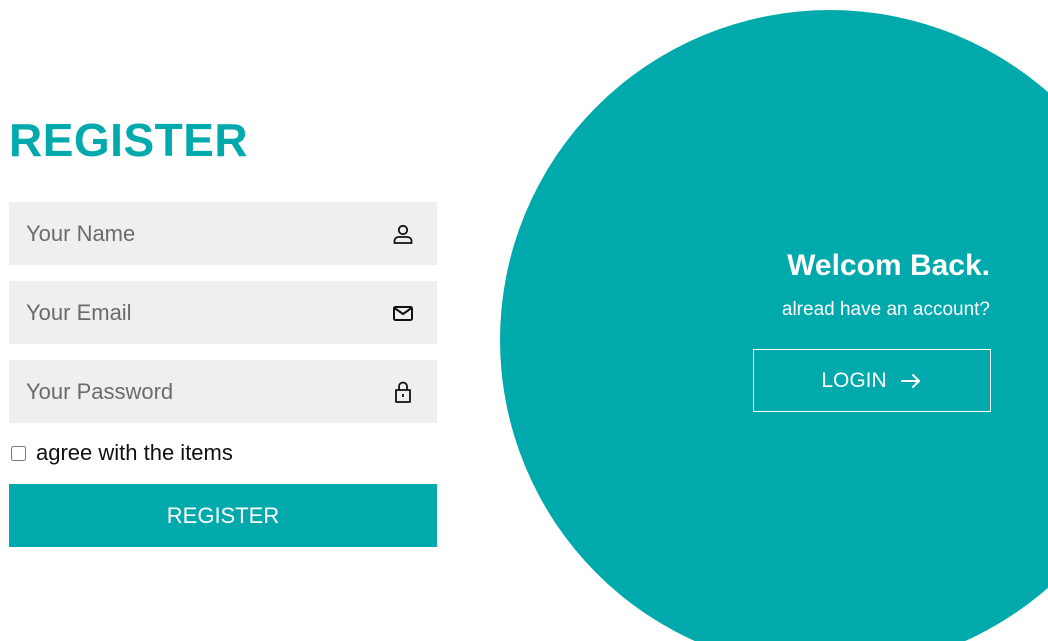 This screenshot has height=641, width=1048. I want to click on password-input, so click(189, 391).